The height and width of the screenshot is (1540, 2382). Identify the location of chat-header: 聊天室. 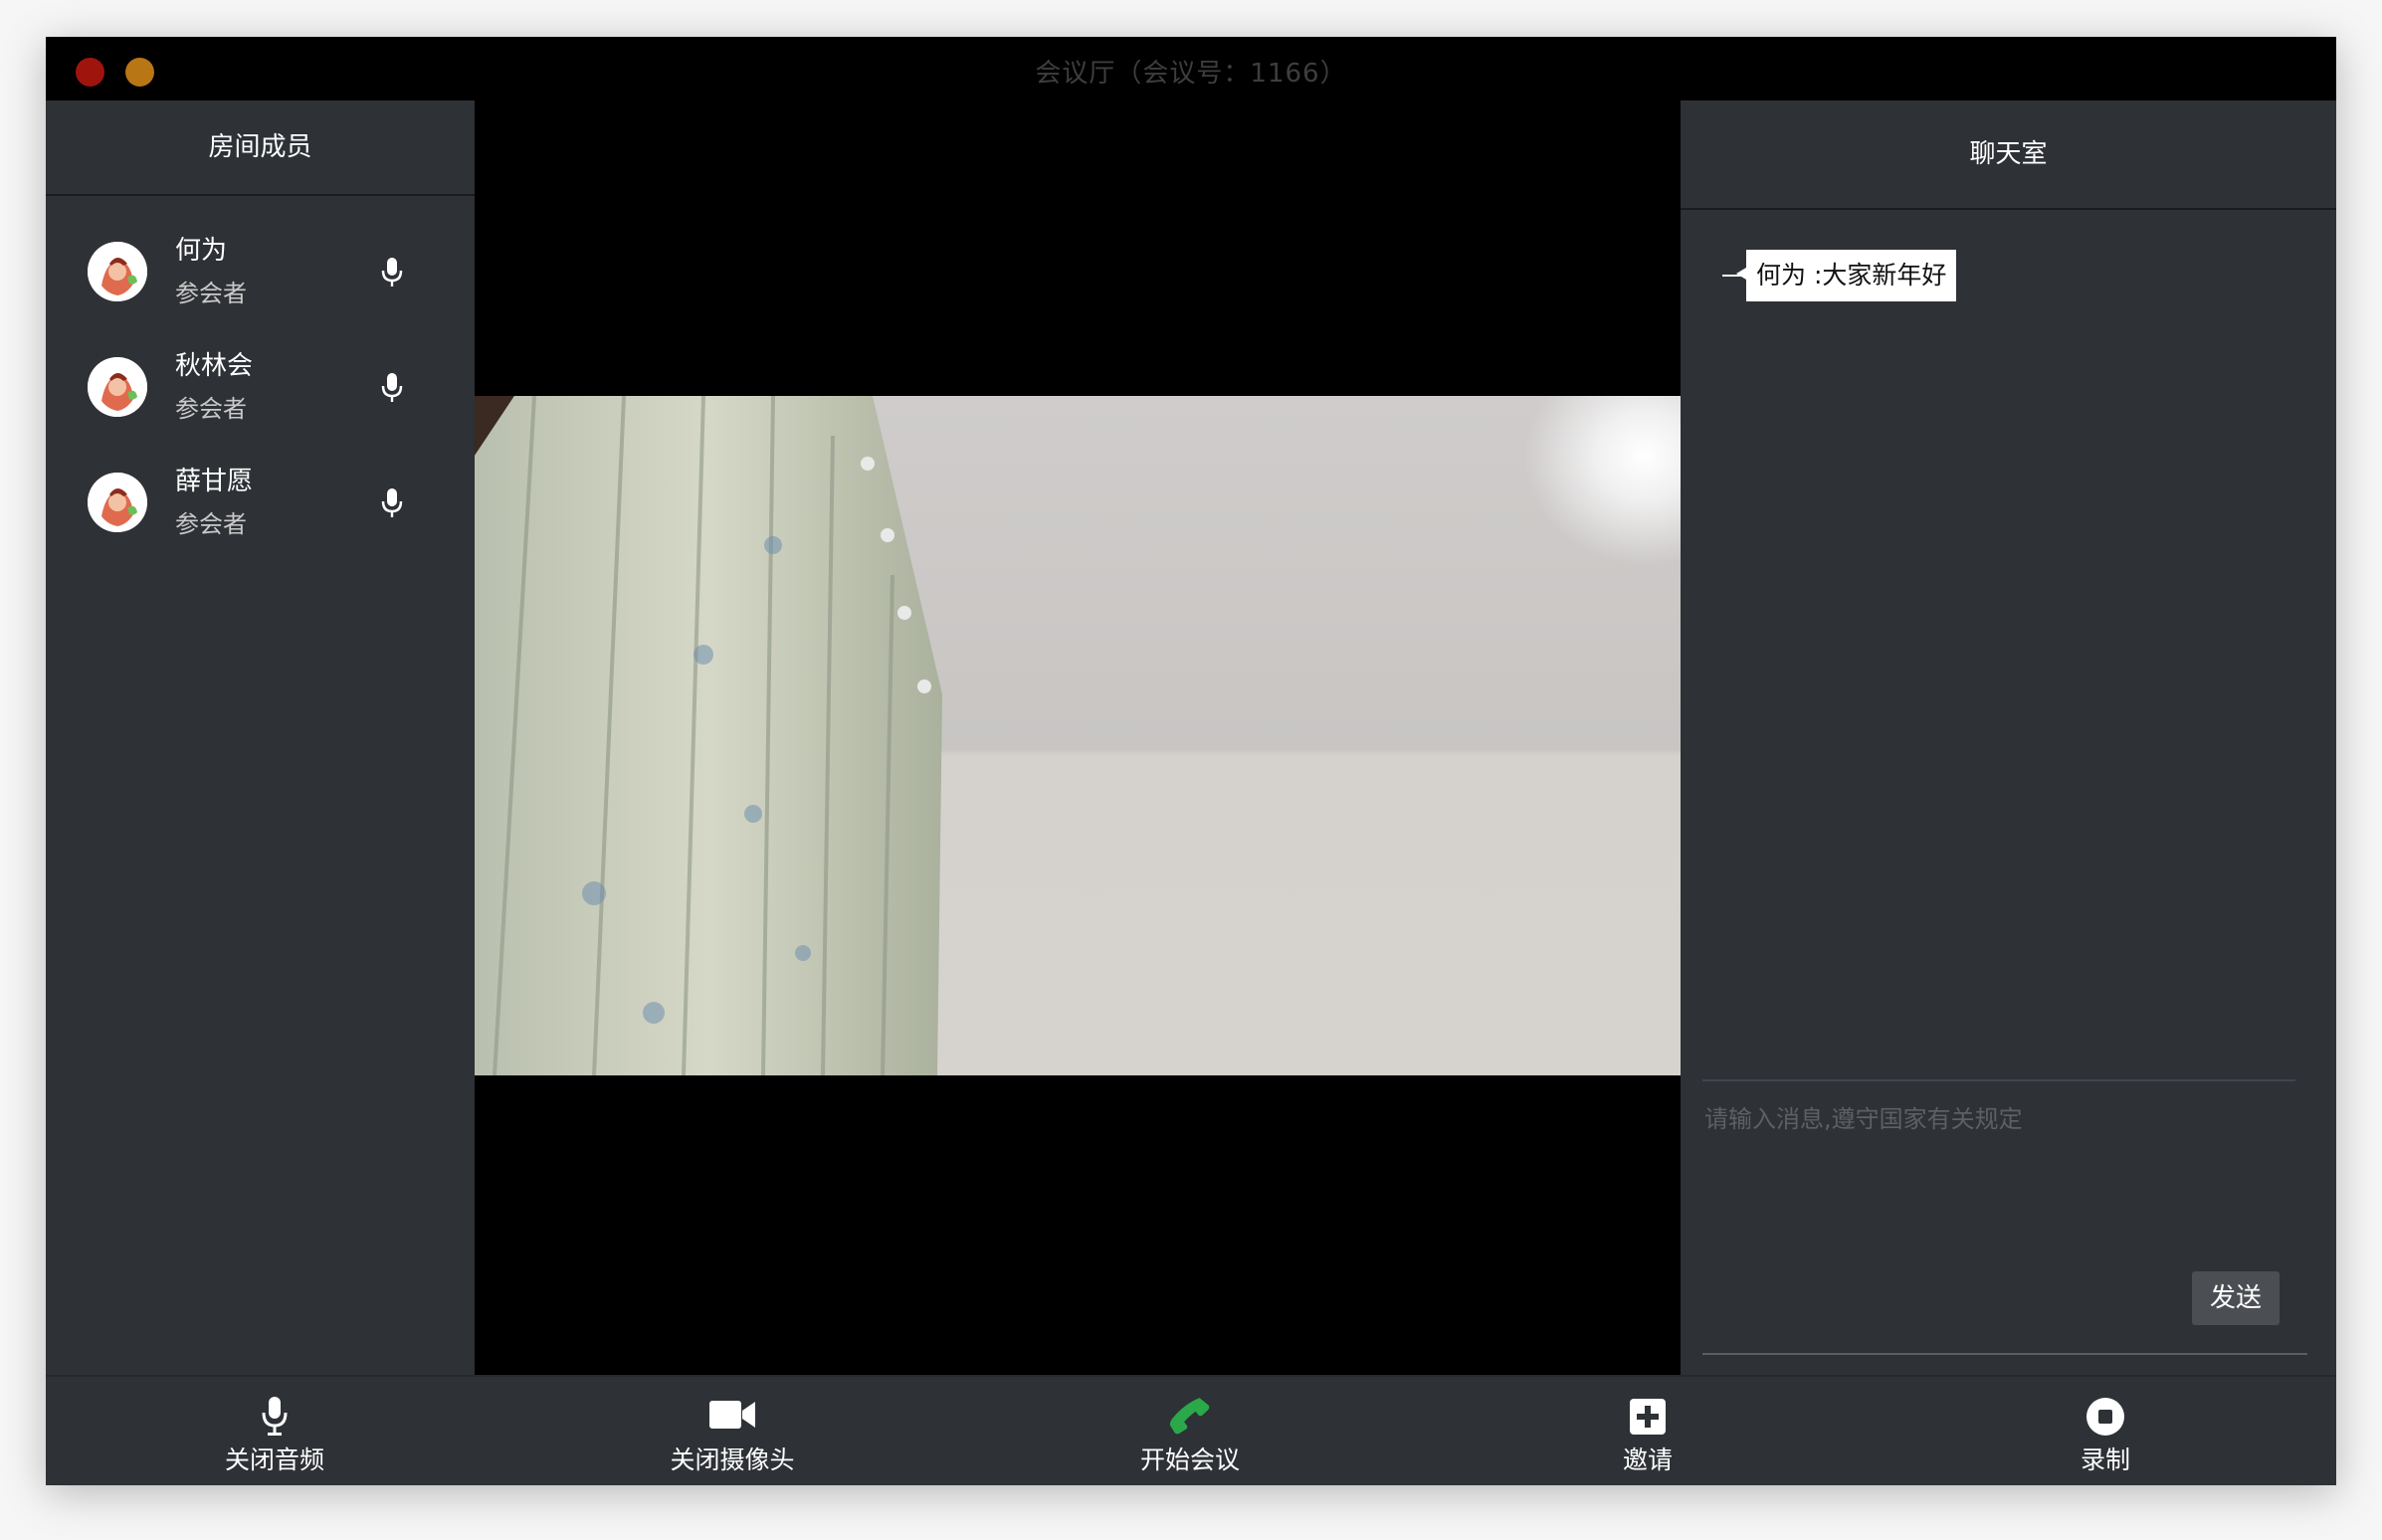
(2008, 155).